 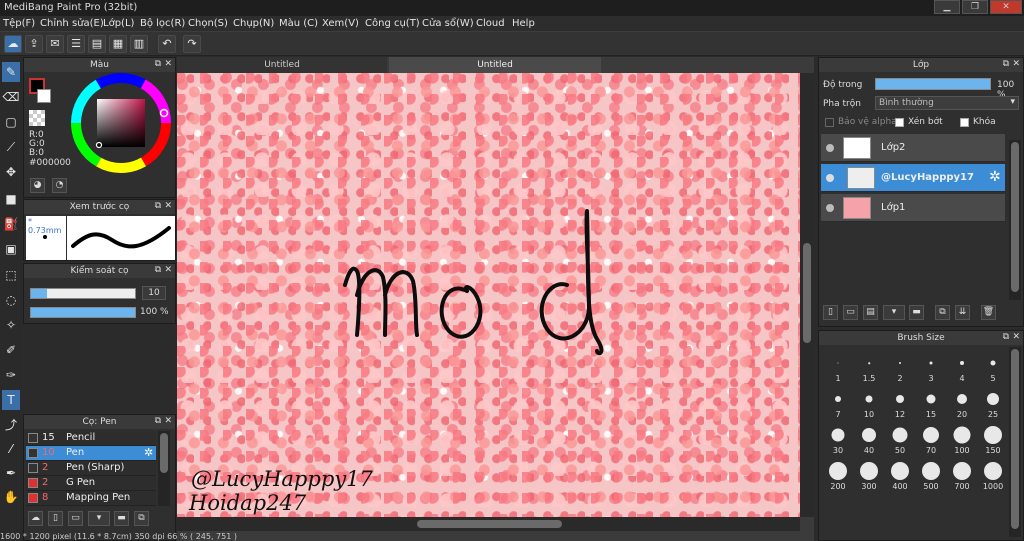 What do you see at coordinates (13, 44) in the screenshot?
I see `cloud-icon: ☁` at bounding box center [13, 44].